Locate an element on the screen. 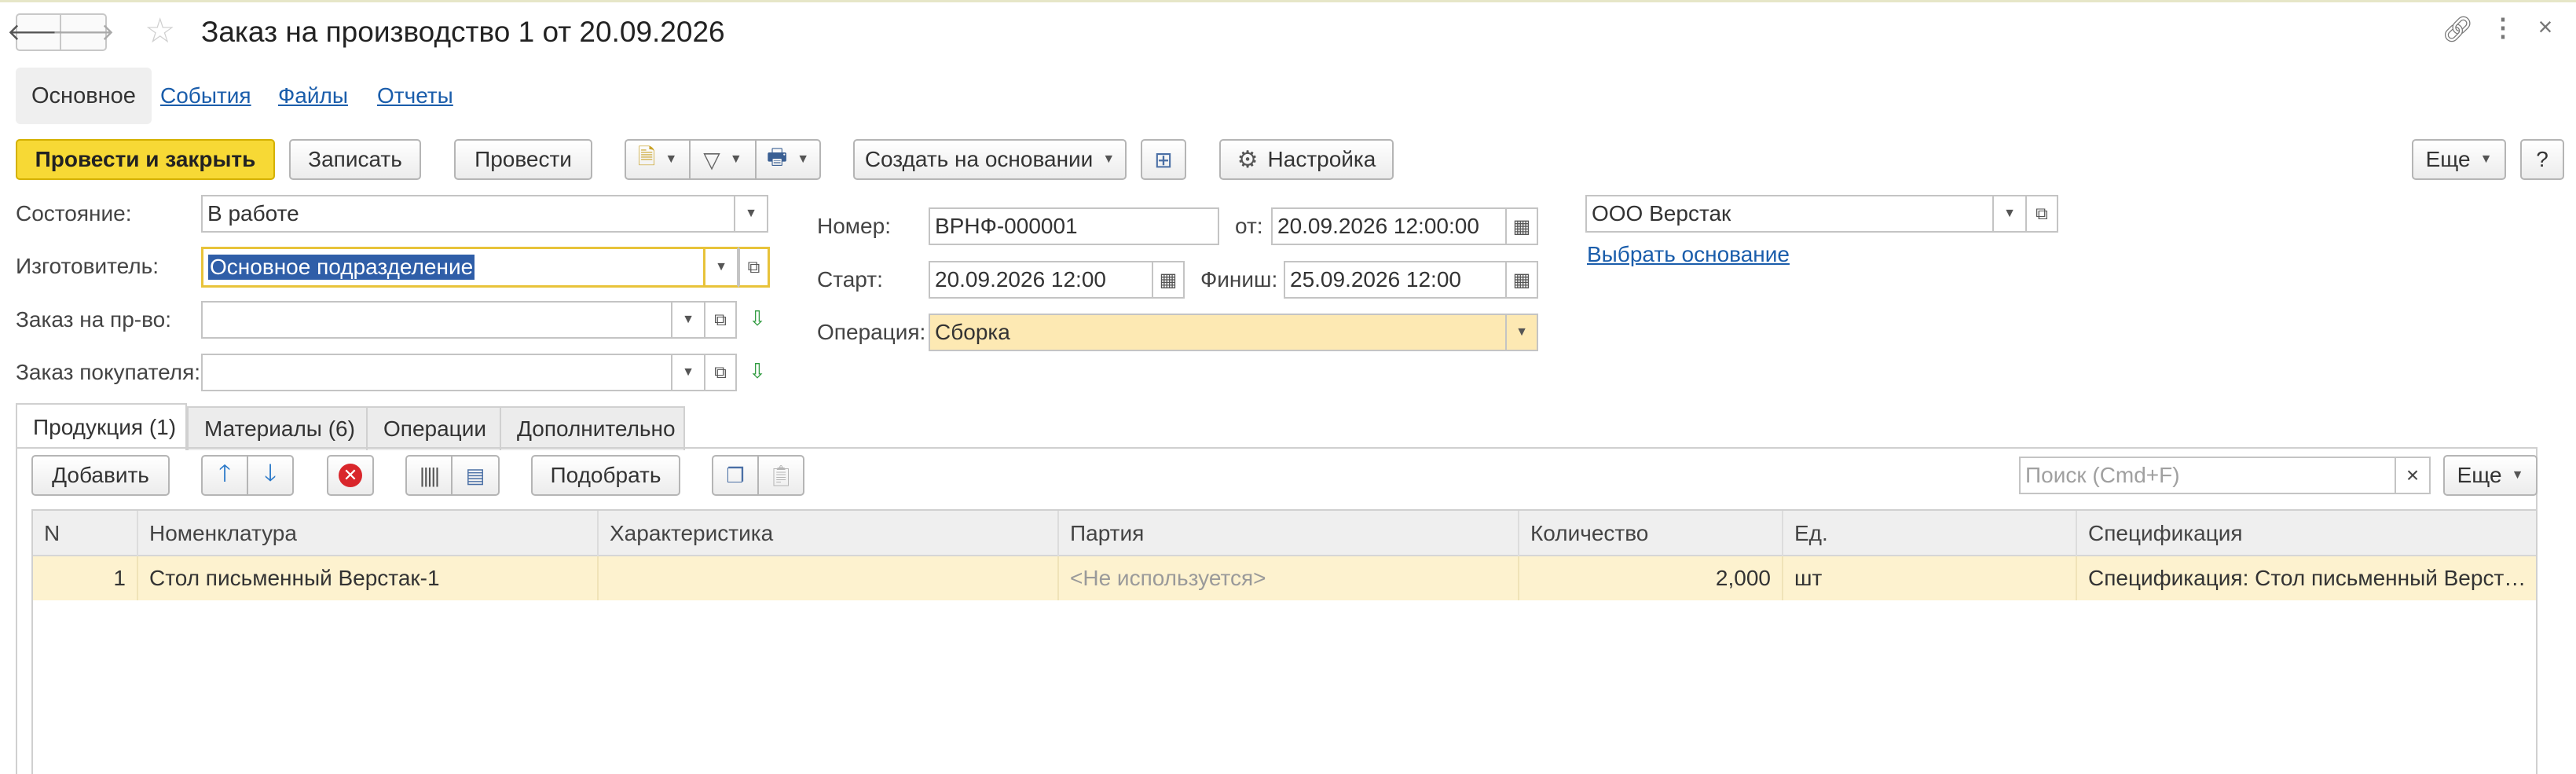 Image resolution: width=2576 pixels, height=774 pixels. window-top-border is located at coordinates (1288, 1).